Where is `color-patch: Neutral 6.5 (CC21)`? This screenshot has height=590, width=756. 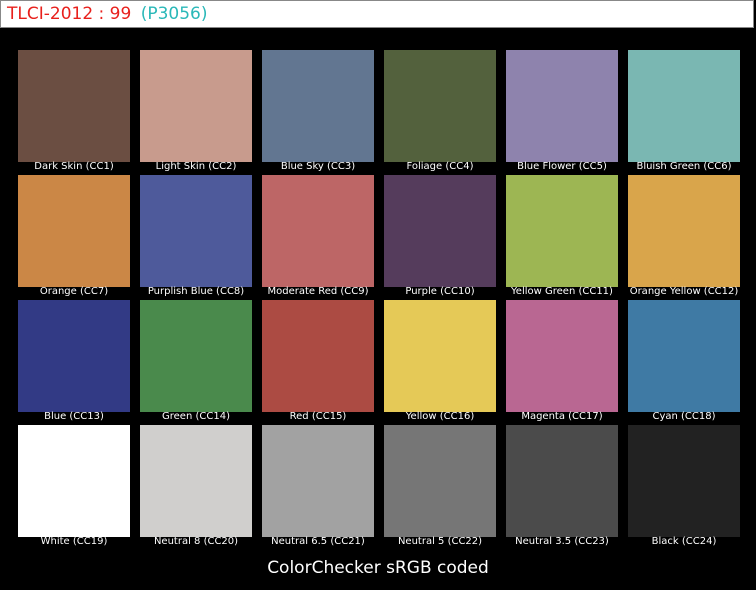
color-patch: Neutral 6.5 (CC21) is located at coordinates (318, 487).